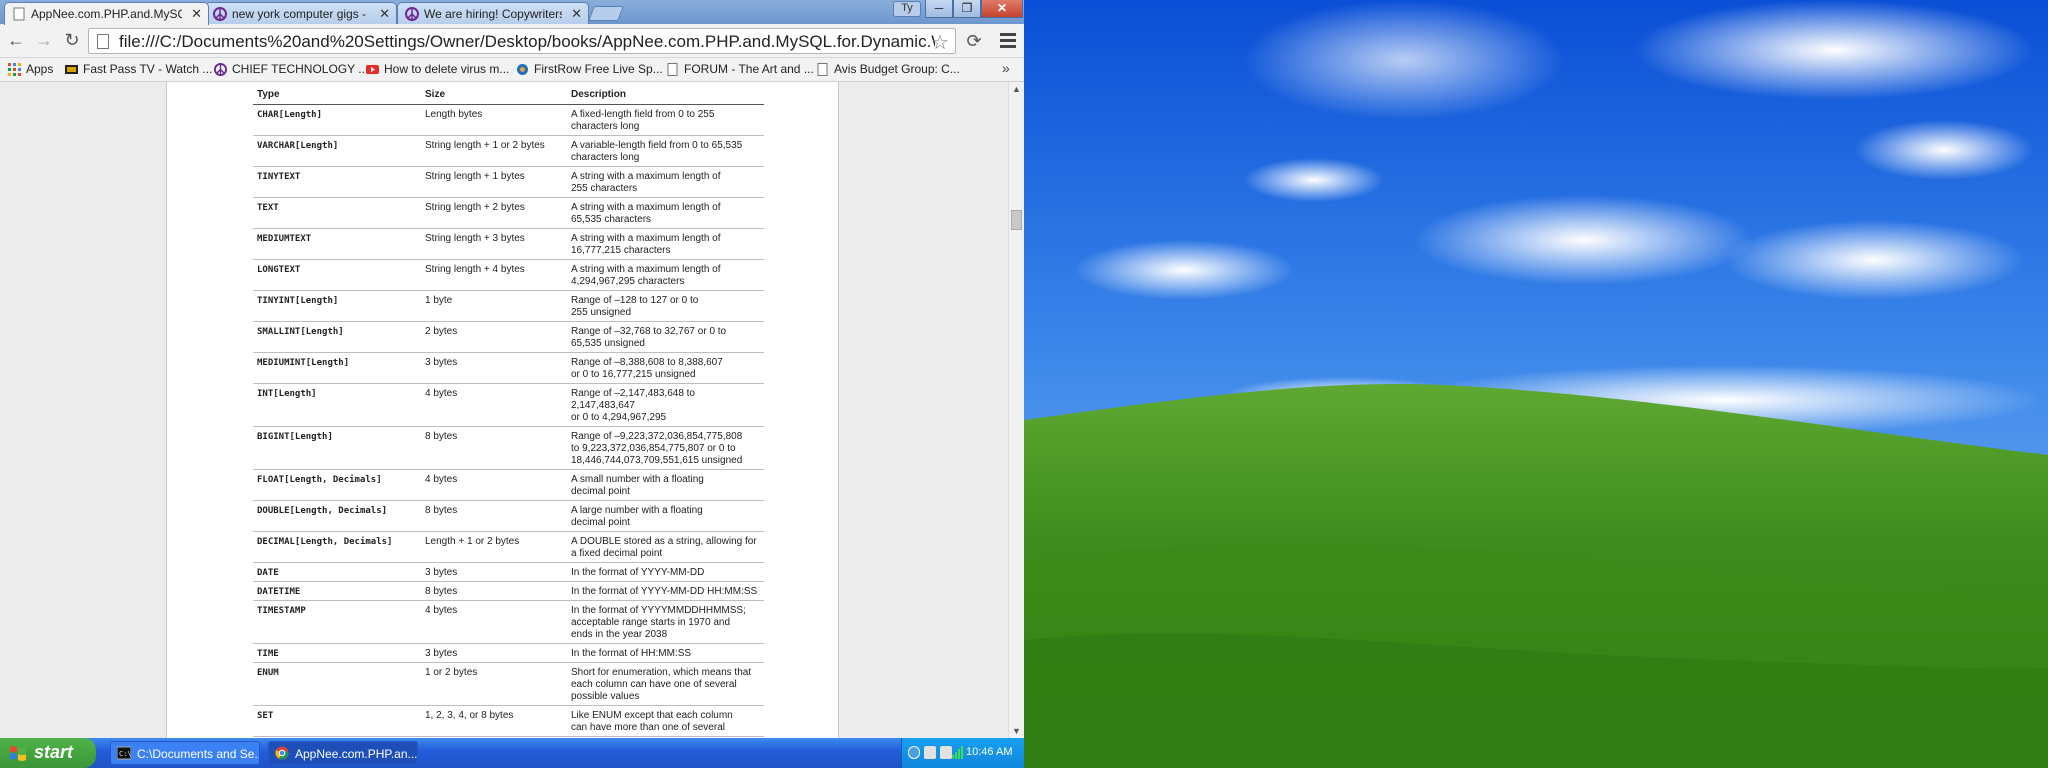 This screenshot has width=2048, height=768. Describe the element at coordinates (337, 275) in the screenshot. I see `cell-type: LONGTEXT` at that location.